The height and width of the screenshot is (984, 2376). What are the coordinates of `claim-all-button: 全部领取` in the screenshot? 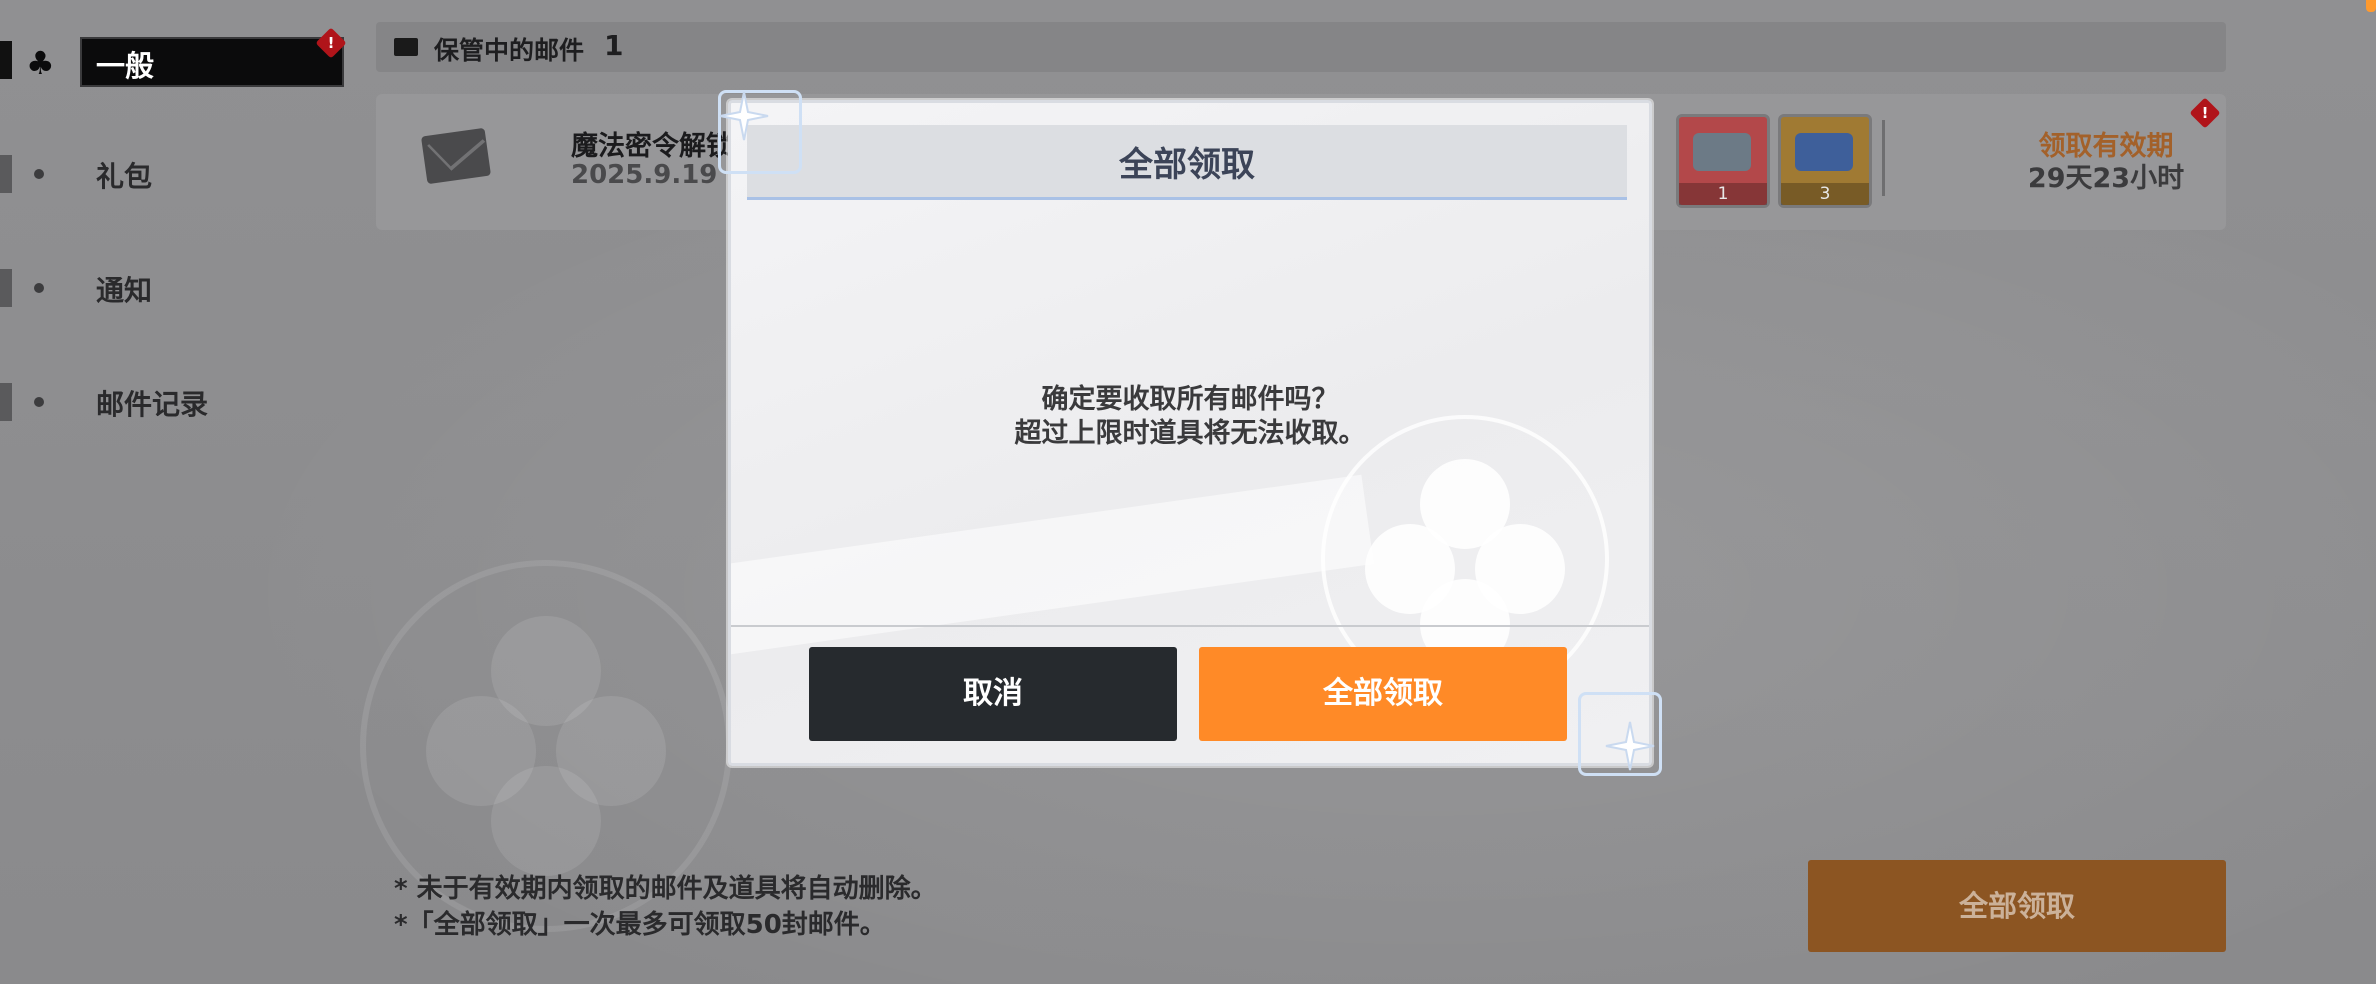 It's located at (2017, 906).